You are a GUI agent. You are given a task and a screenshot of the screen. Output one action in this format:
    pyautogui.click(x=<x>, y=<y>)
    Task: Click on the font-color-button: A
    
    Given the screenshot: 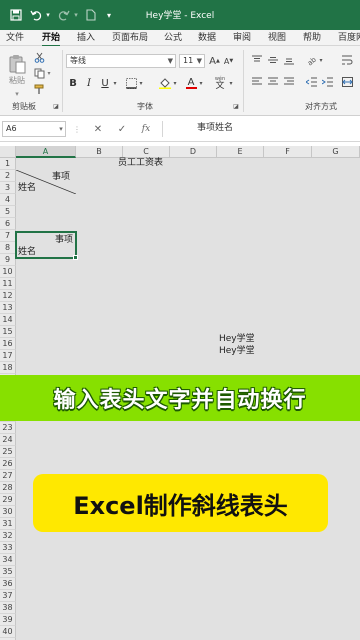 What is the action you would take?
    pyautogui.click(x=191, y=83)
    